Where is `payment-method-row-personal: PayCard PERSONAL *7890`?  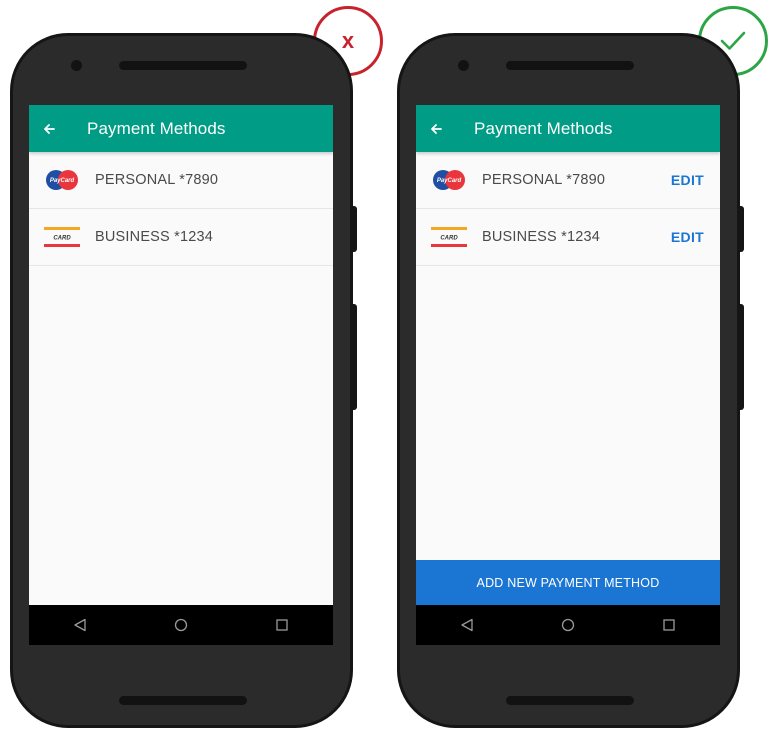
payment-method-row-personal: PayCard PERSONAL *7890 is located at coordinates (181, 180).